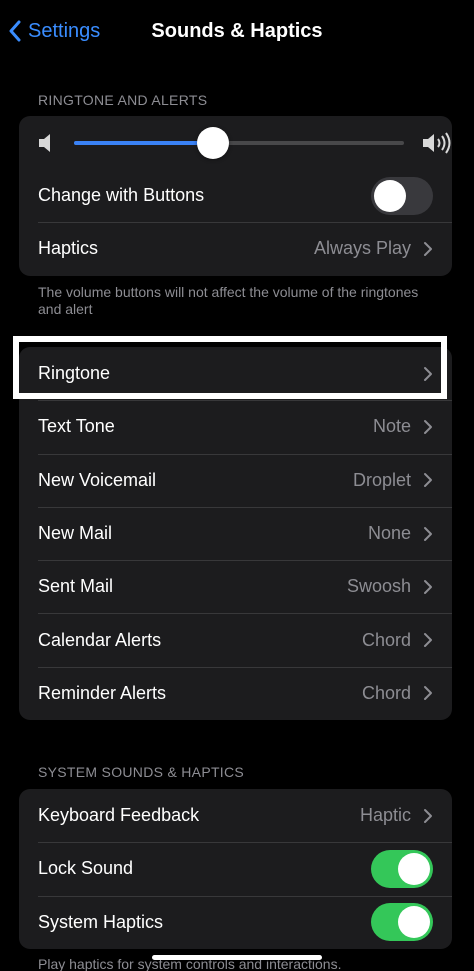 Image resolution: width=474 pixels, height=971 pixels. Describe the element at coordinates (389, 533) in the screenshot. I see `new-mail-value: None` at that location.